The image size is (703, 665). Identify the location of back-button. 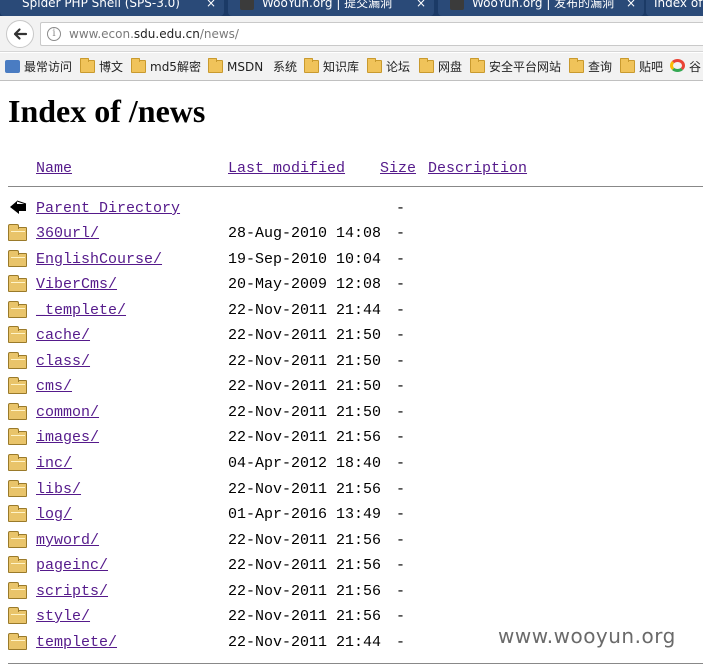
(20, 34).